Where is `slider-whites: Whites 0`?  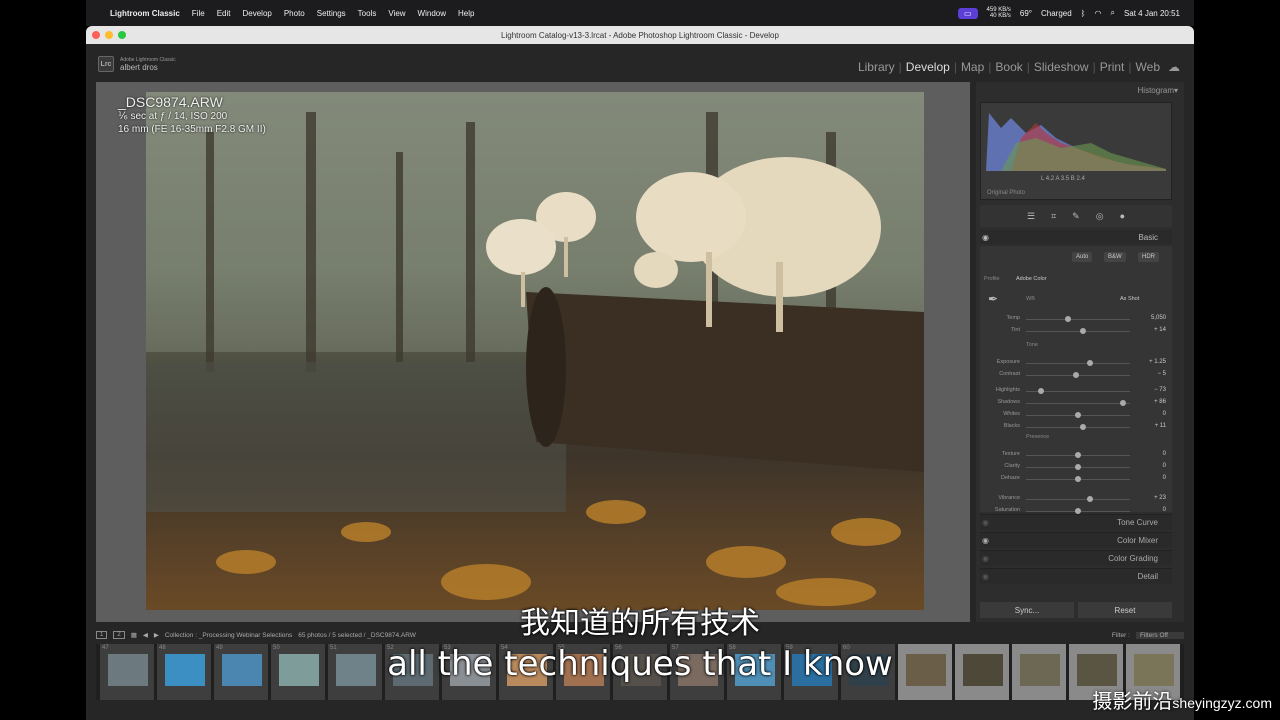 slider-whites: Whites 0 is located at coordinates (1076, 415).